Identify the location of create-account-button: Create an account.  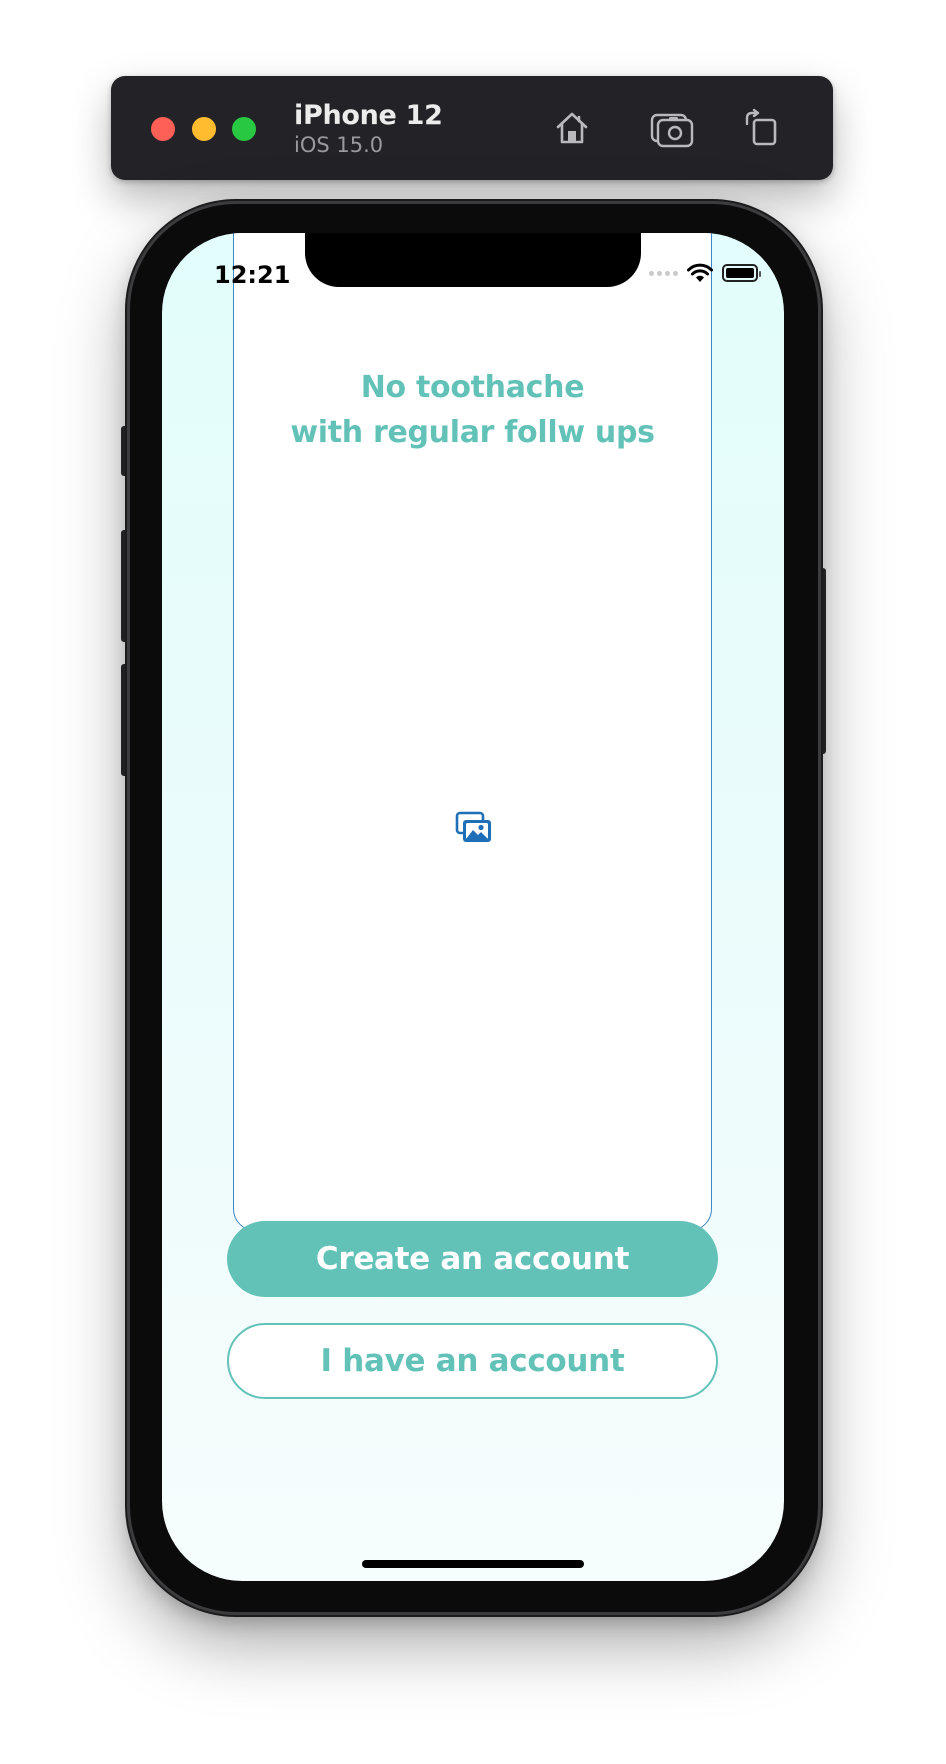
(472, 1259).